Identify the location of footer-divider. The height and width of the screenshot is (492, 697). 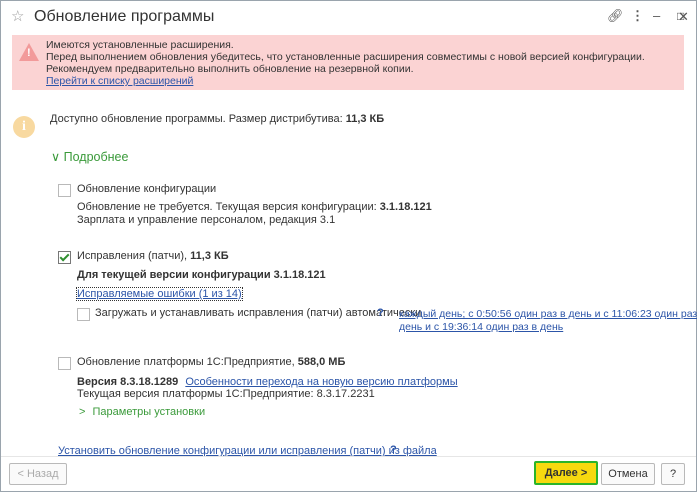
(348, 456).